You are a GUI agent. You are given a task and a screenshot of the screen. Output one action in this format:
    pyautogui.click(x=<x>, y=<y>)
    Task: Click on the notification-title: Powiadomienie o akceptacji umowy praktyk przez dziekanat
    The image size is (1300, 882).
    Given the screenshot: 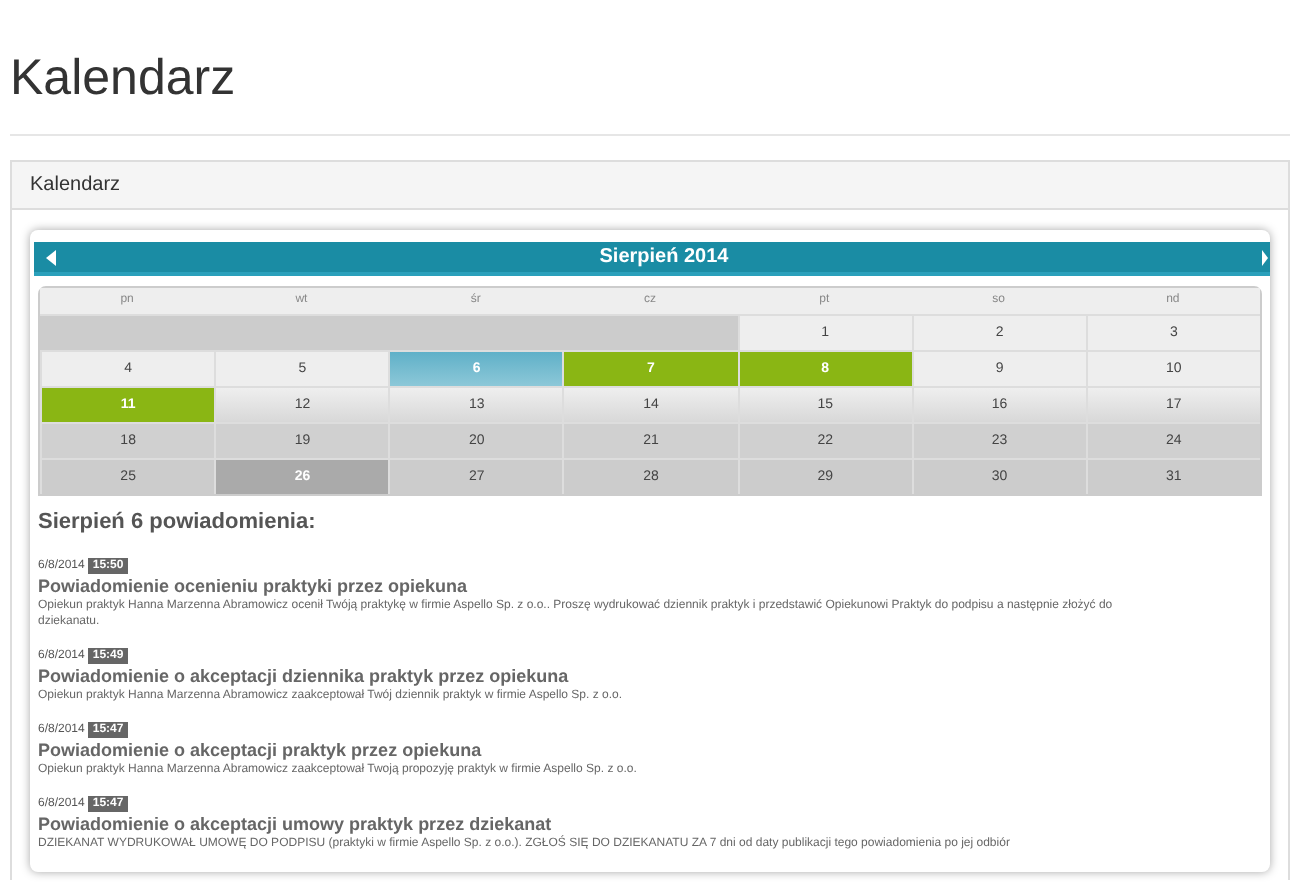 What is the action you would take?
    pyautogui.click(x=296, y=824)
    